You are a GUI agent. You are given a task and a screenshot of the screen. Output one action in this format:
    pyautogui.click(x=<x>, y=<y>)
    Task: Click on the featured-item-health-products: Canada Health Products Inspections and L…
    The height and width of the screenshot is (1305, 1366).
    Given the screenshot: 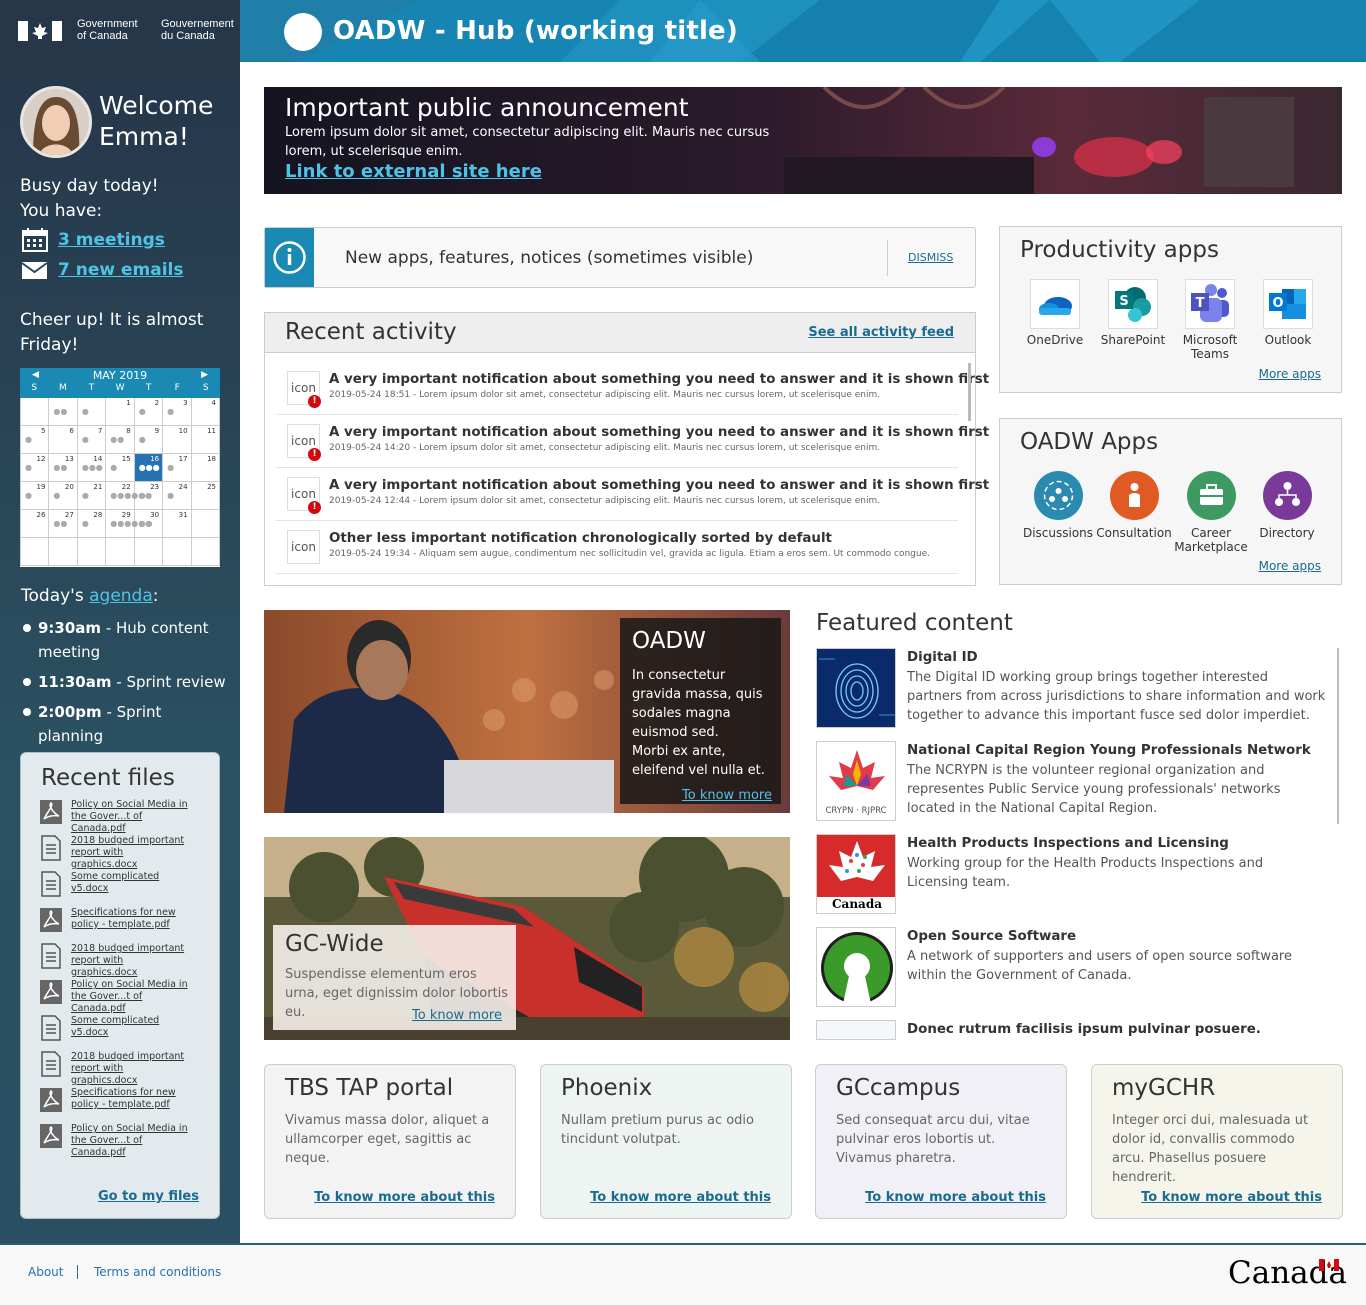 What is the action you would take?
    pyautogui.click(x=1071, y=874)
    